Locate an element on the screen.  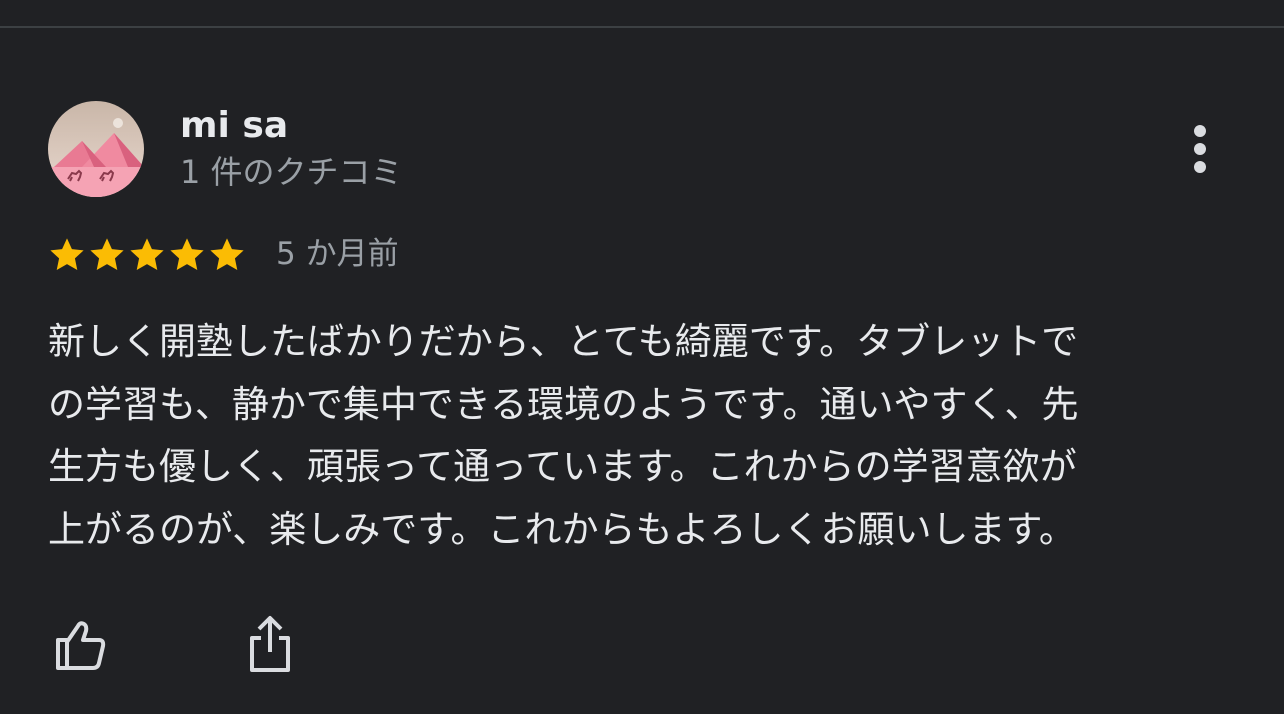
share-icon is located at coordinates (270, 644).